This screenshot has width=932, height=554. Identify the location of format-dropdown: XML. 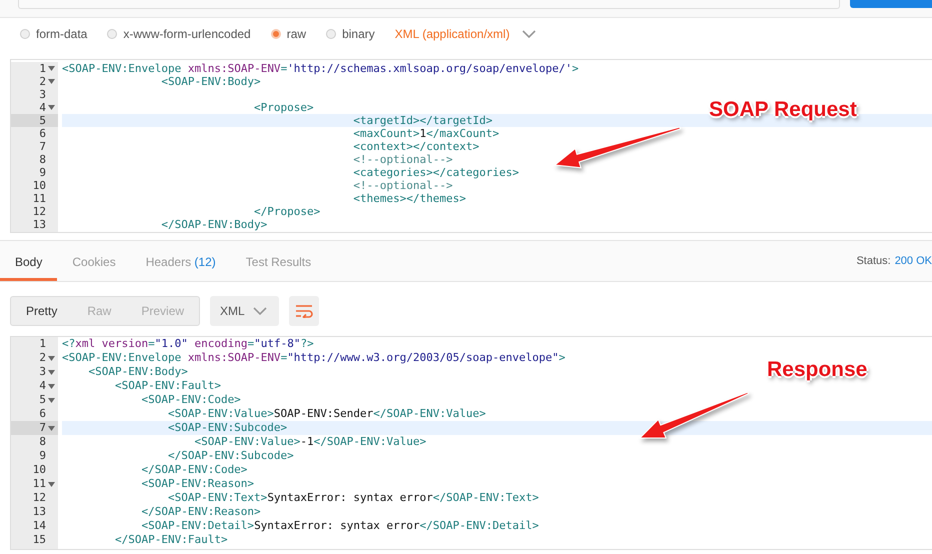
(244, 311).